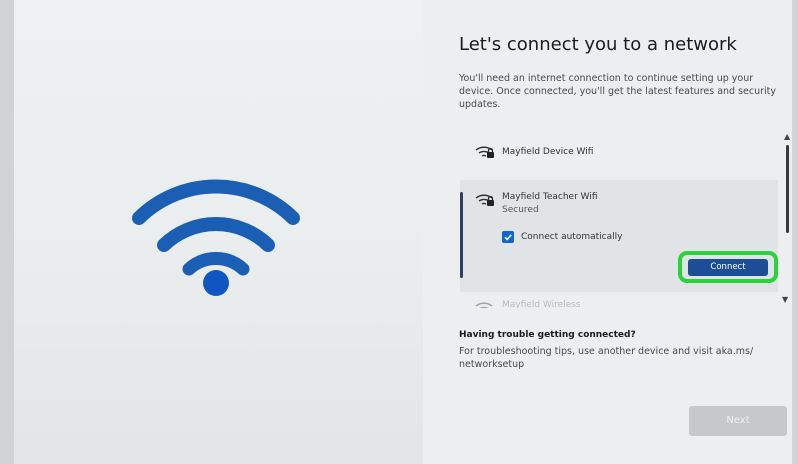  What do you see at coordinates (787, 137) in the screenshot?
I see `scroll-up-arrow-icon: ▲` at bounding box center [787, 137].